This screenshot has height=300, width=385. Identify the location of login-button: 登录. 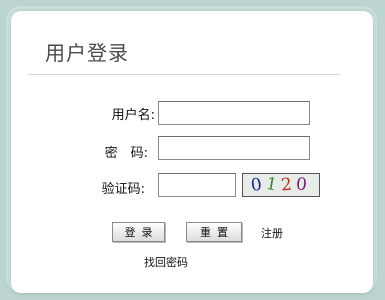
(138, 232).